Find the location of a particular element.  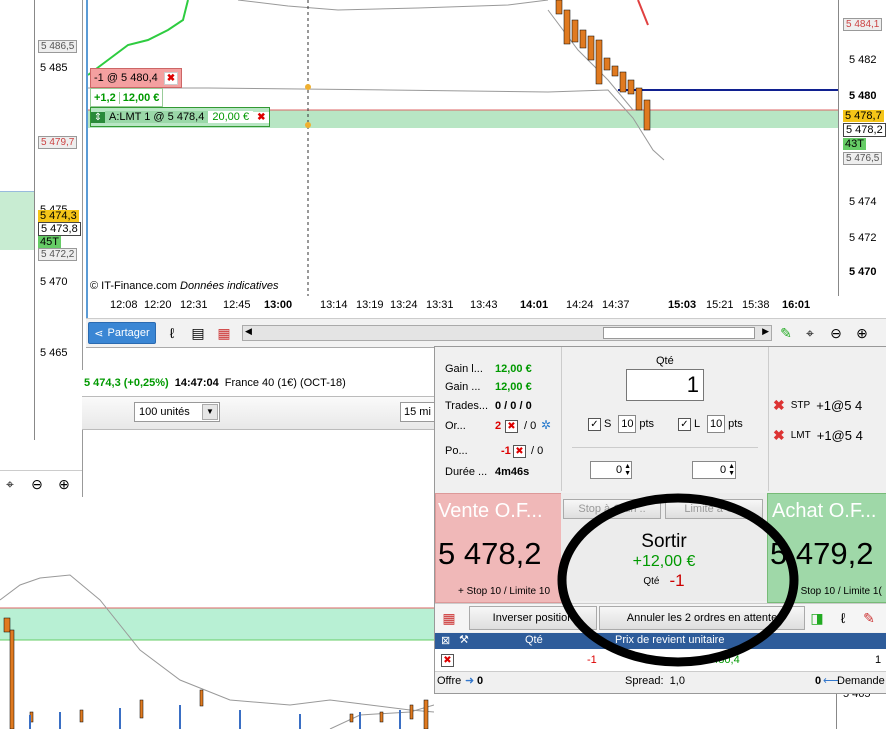

x-axis-label: 12:08 is located at coordinates (124, 305).